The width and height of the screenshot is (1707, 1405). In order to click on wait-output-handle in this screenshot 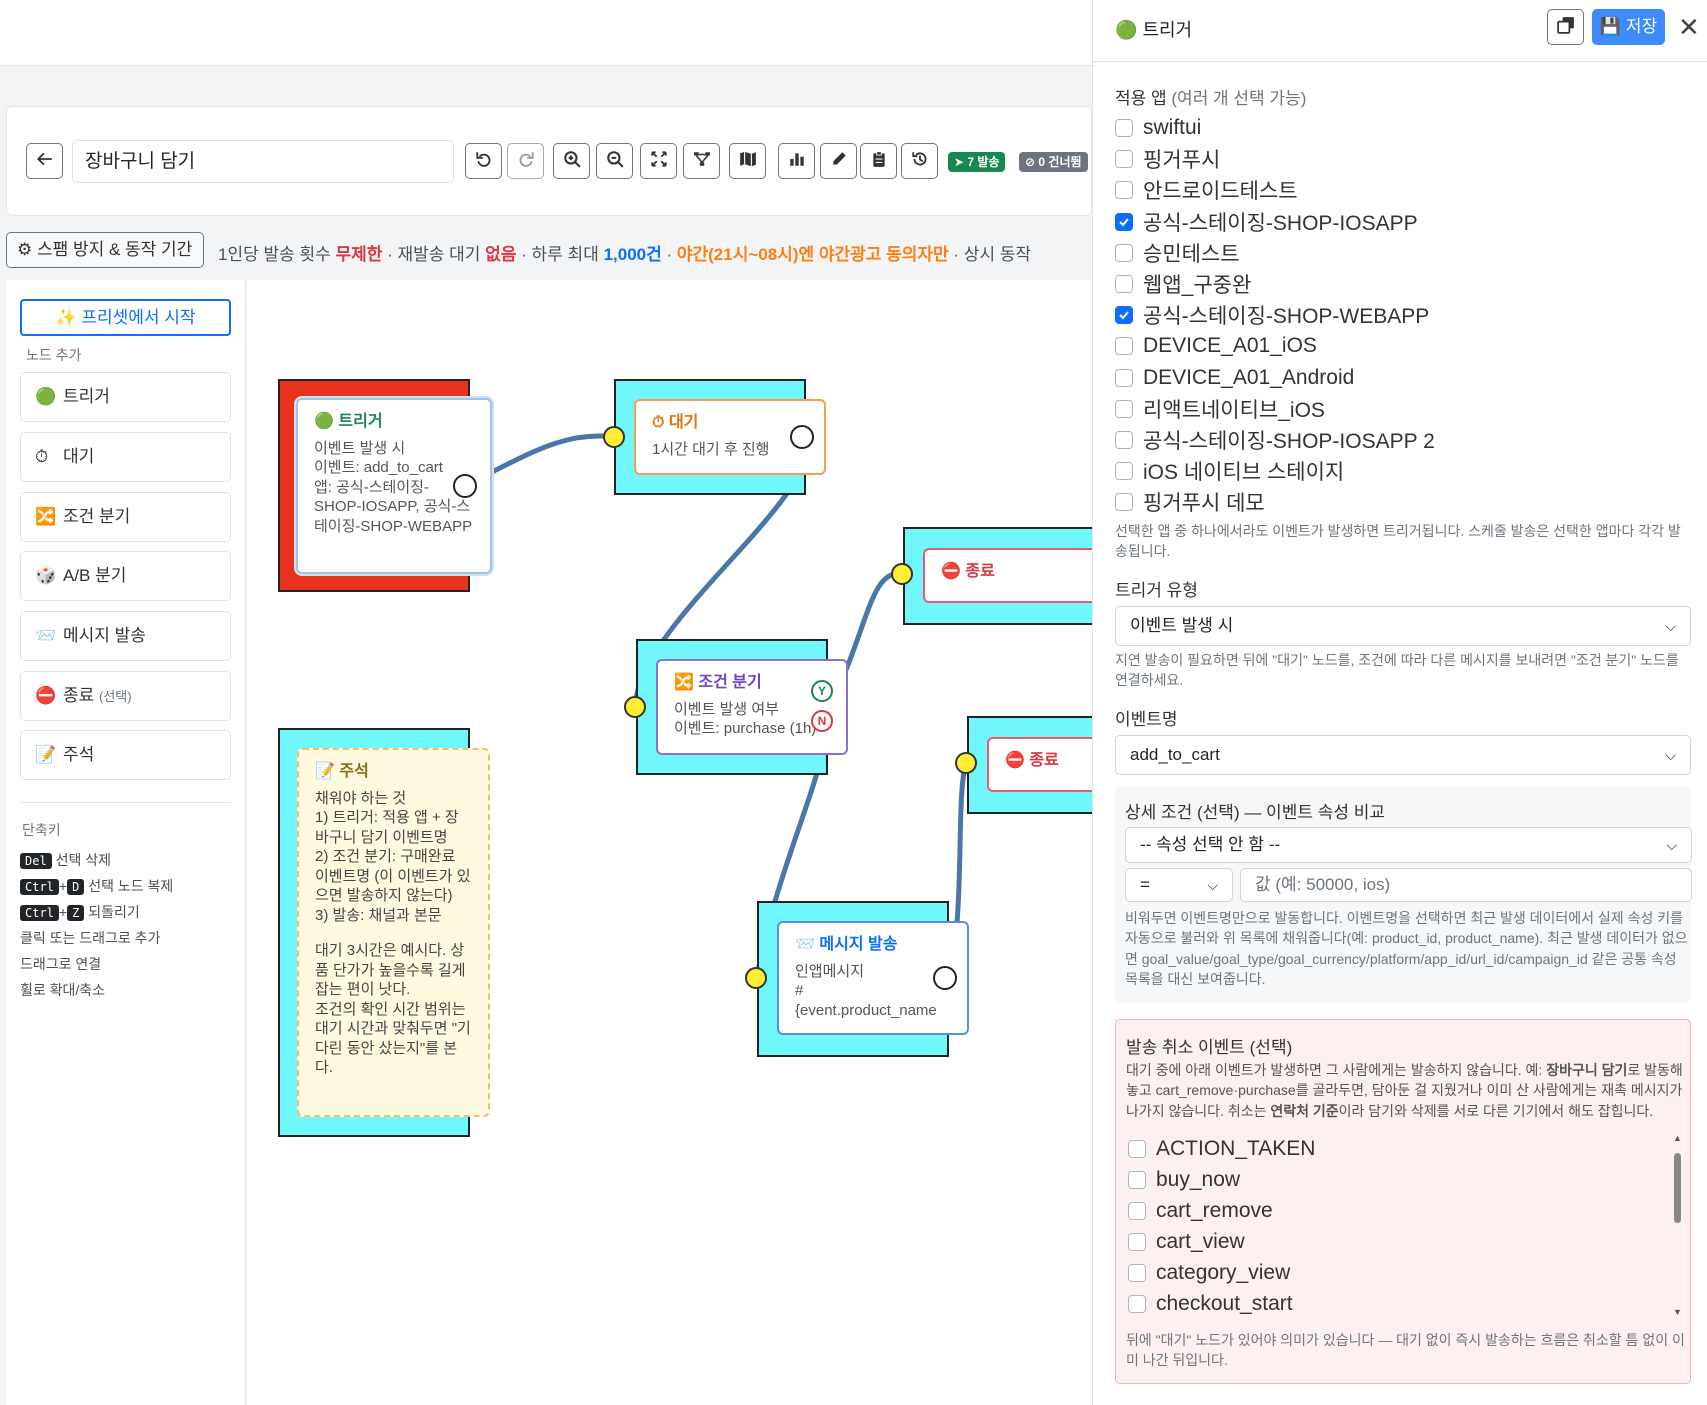, I will do `click(802, 437)`.